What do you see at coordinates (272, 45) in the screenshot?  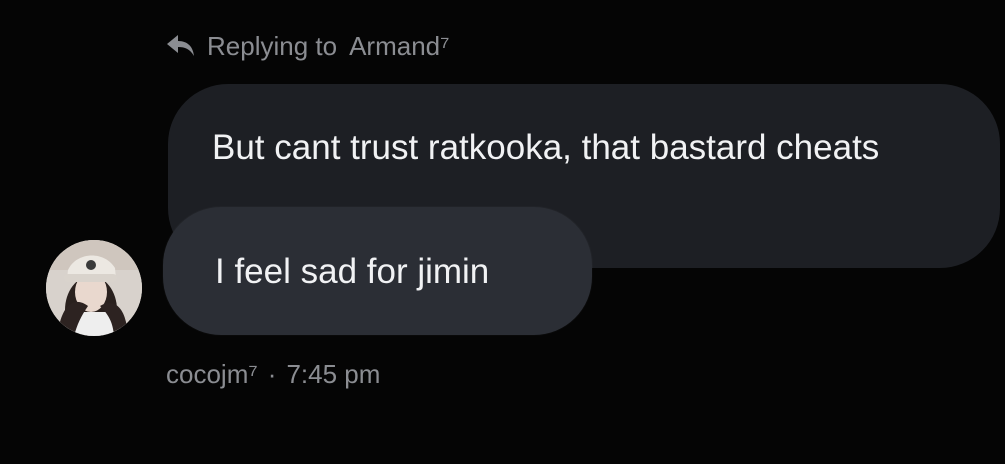 I see `reply-prefix: Replying to` at bounding box center [272, 45].